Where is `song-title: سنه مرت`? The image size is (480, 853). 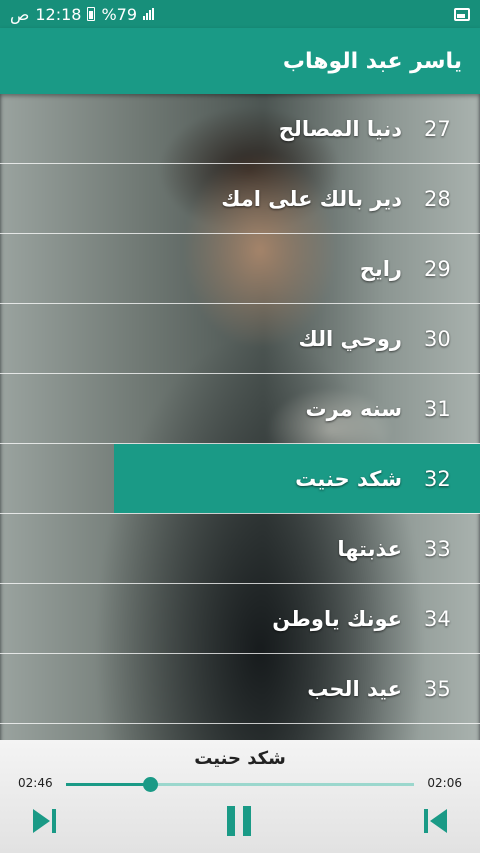
song-title: سنه مرت is located at coordinates (353, 408).